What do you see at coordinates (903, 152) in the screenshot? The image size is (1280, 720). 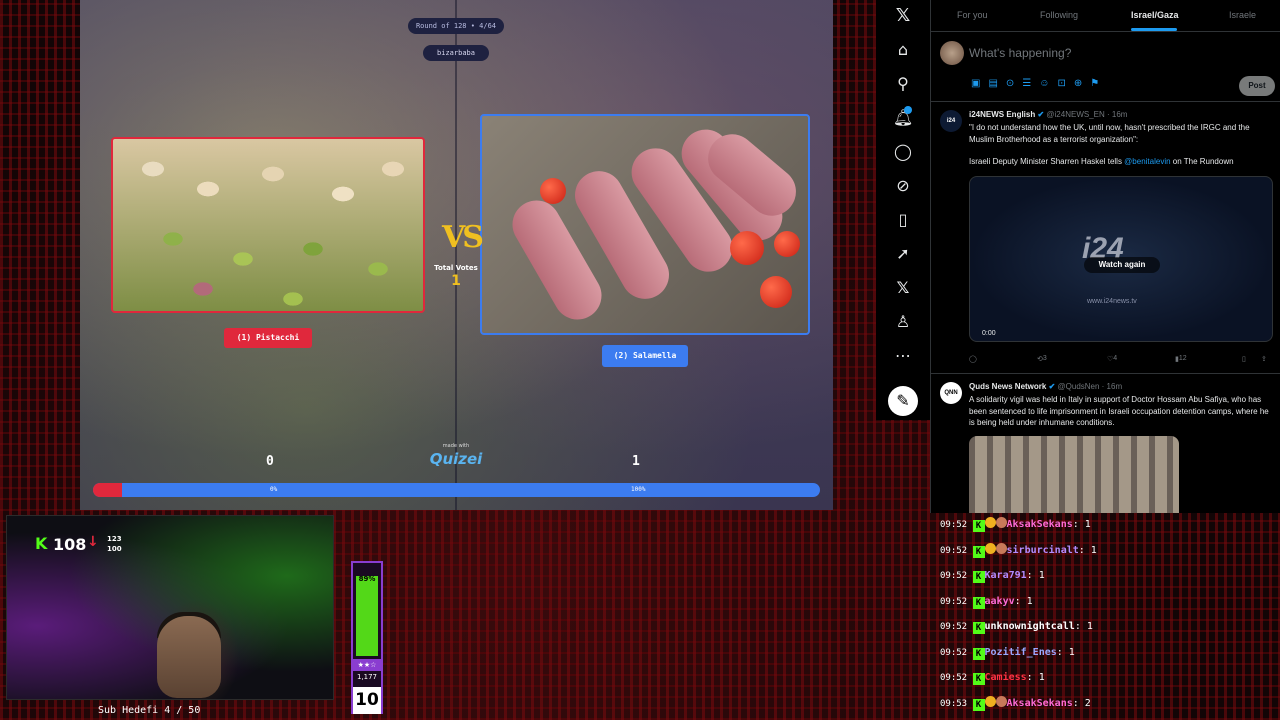 I see `messages-icon: ◯` at bounding box center [903, 152].